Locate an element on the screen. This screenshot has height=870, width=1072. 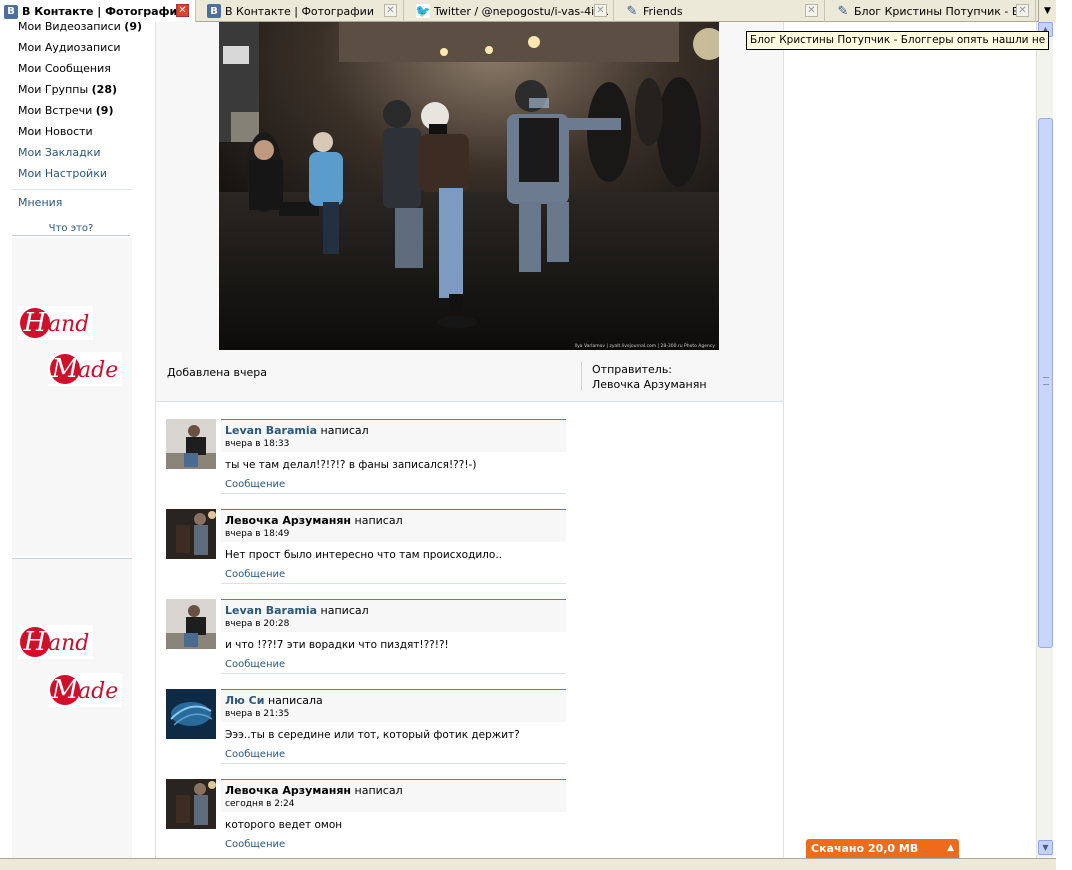
sidebar-item-audio: Мои Аудиозаписи is located at coordinates (72, 51).